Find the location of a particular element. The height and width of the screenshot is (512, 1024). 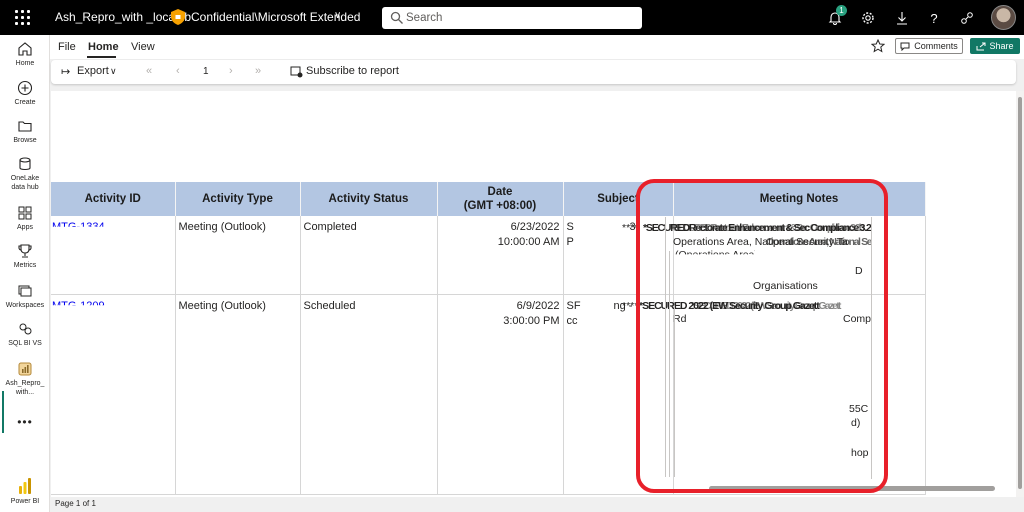

nav-item-home: Home is located at coordinates (25, 54).